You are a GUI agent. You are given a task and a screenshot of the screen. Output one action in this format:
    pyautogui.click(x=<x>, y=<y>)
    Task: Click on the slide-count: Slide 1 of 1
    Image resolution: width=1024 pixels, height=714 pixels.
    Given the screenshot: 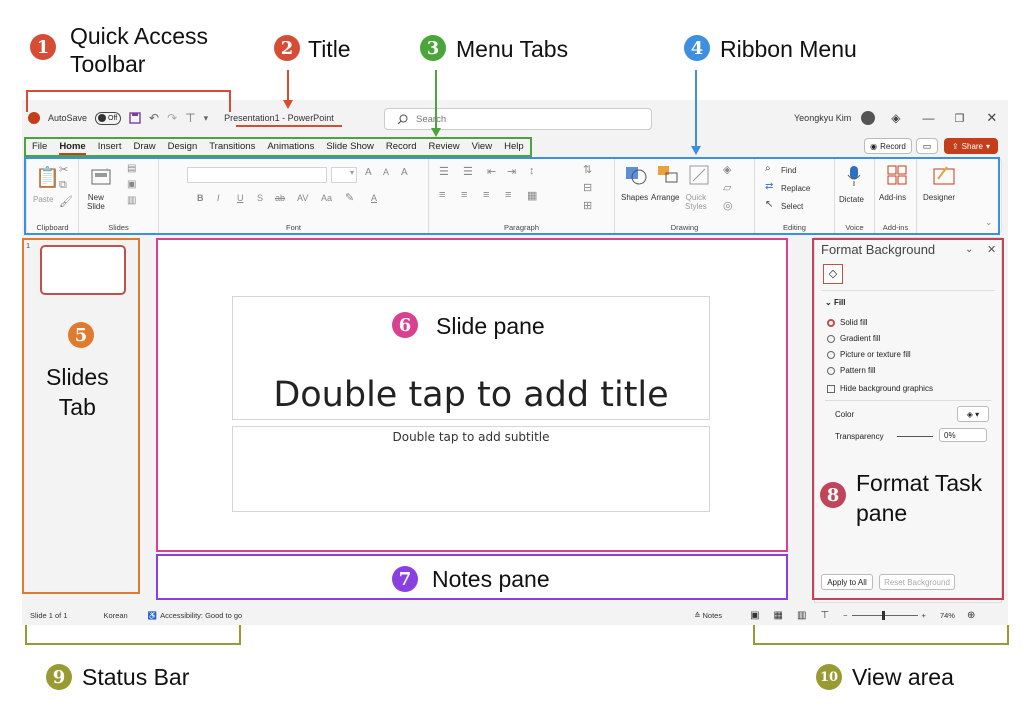 What is the action you would take?
    pyautogui.click(x=49, y=615)
    